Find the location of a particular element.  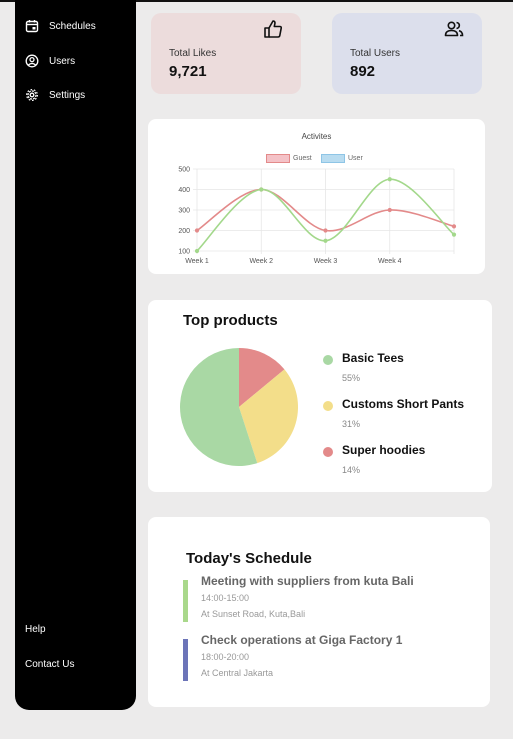

sidebar-item-label: Schedules is located at coordinates (72, 26).